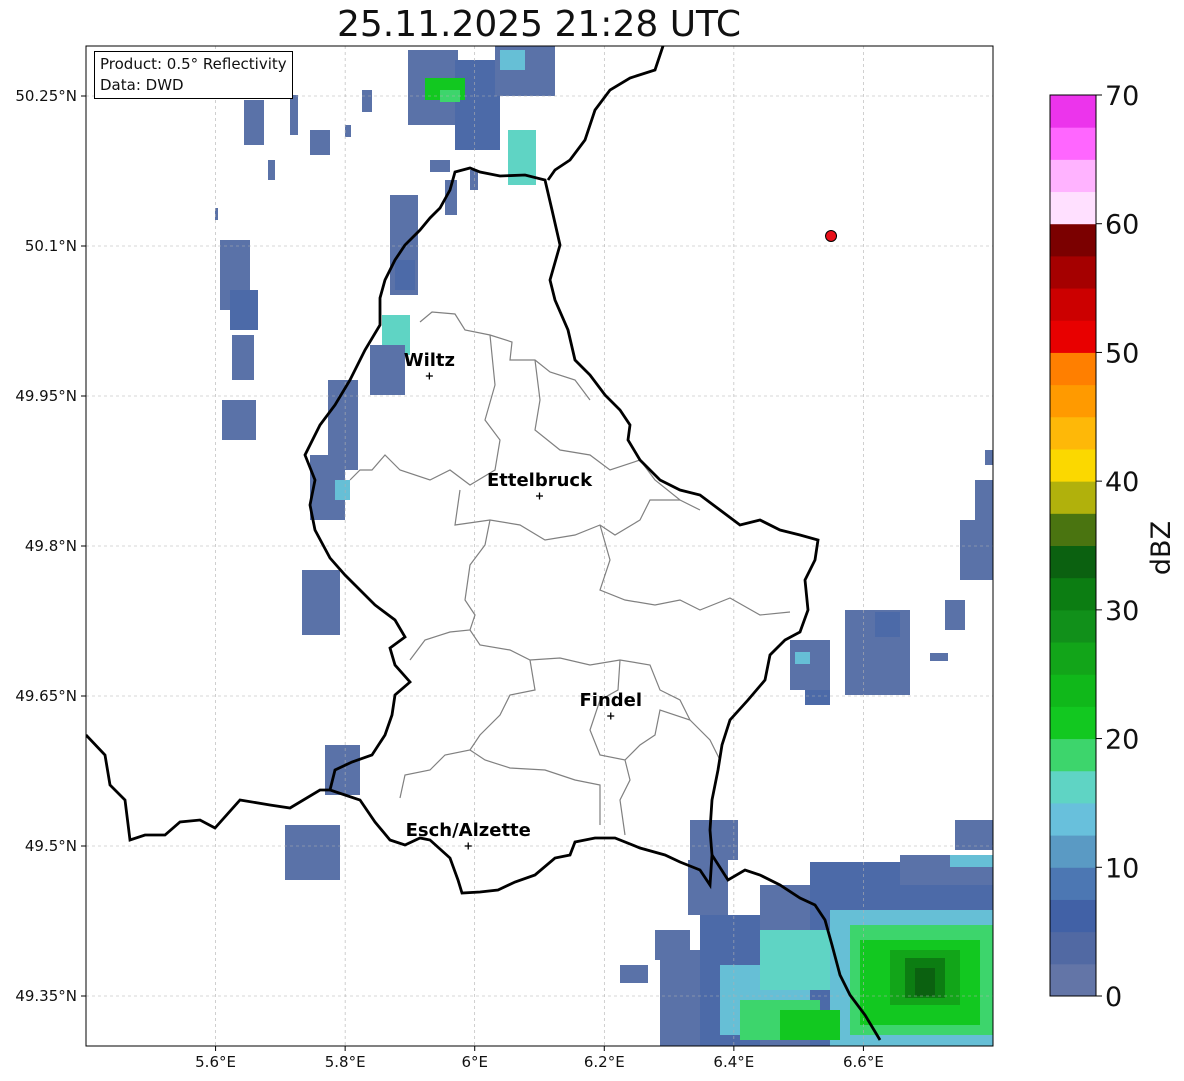  Describe the element at coordinates (46, 696) in the screenshot. I see `y-tick-label: 49.65°N` at that location.